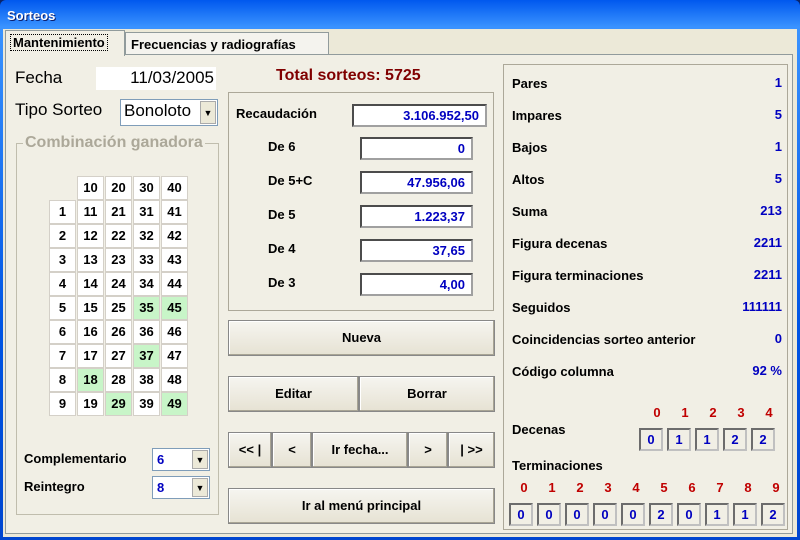 The image size is (800, 540). Describe the element at coordinates (118, 332) in the screenshot. I see `grid-cell: 26` at that location.